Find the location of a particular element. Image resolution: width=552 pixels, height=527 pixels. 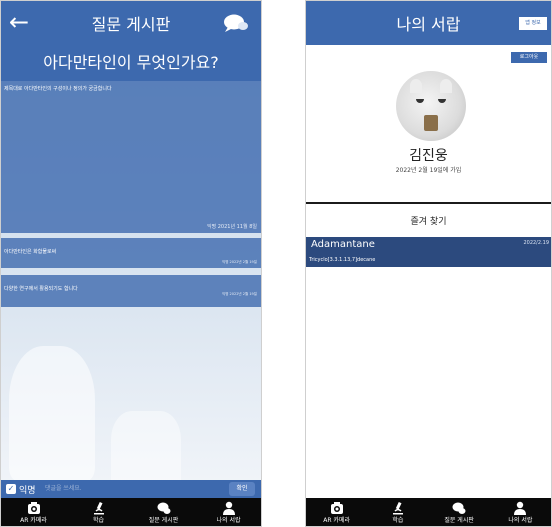

post-card: 아다만타인은 화합물로써 익명 2022년 2월 19일 is located at coordinates (131, 253).